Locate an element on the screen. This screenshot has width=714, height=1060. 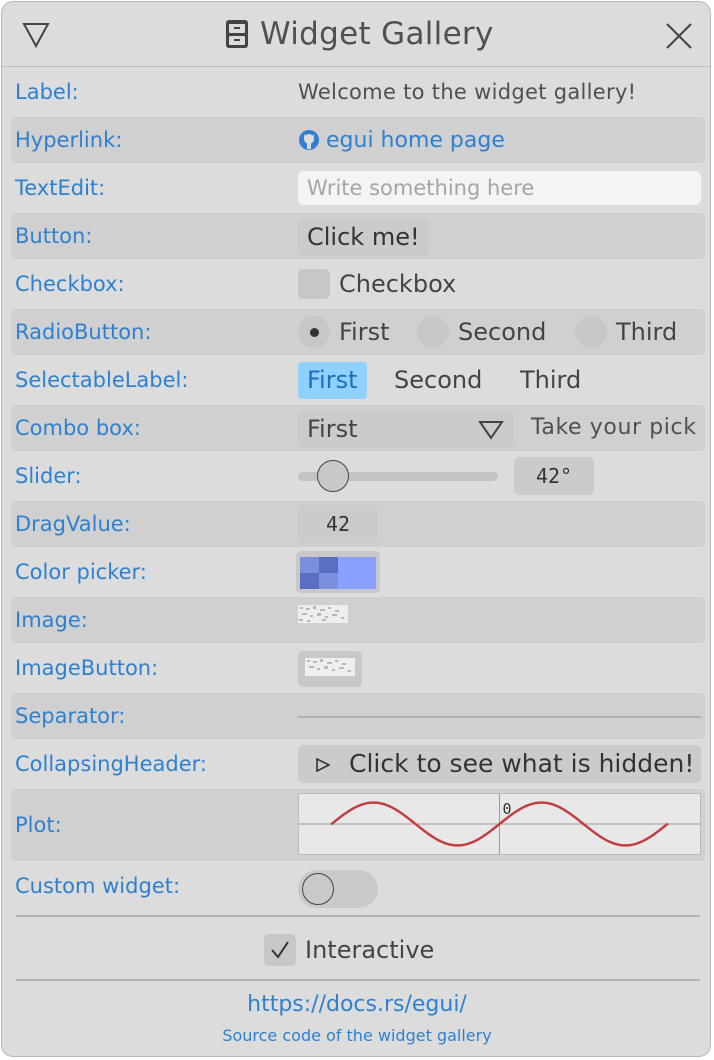
row-imagebutton: ImageButton: is located at coordinates (358, 668).